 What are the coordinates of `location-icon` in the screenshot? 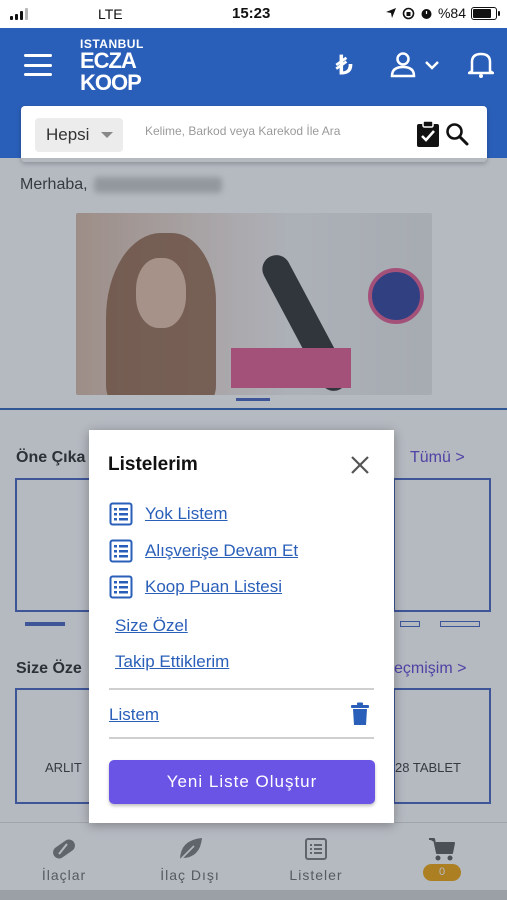 It's located at (390, 13).